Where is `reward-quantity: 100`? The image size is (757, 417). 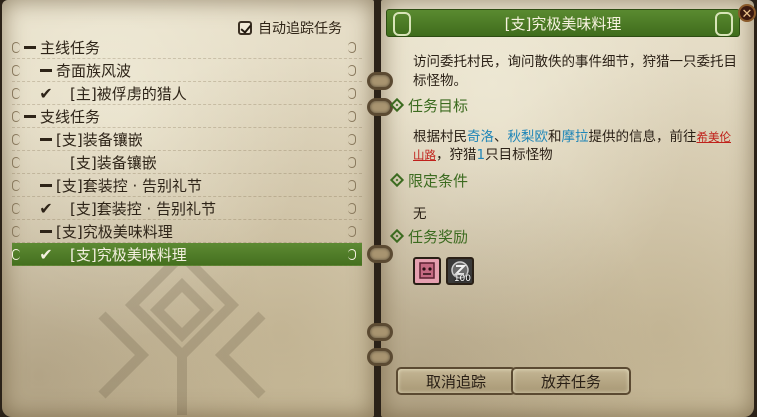 reward-quantity: 100 is located at coordinates (462, 279).